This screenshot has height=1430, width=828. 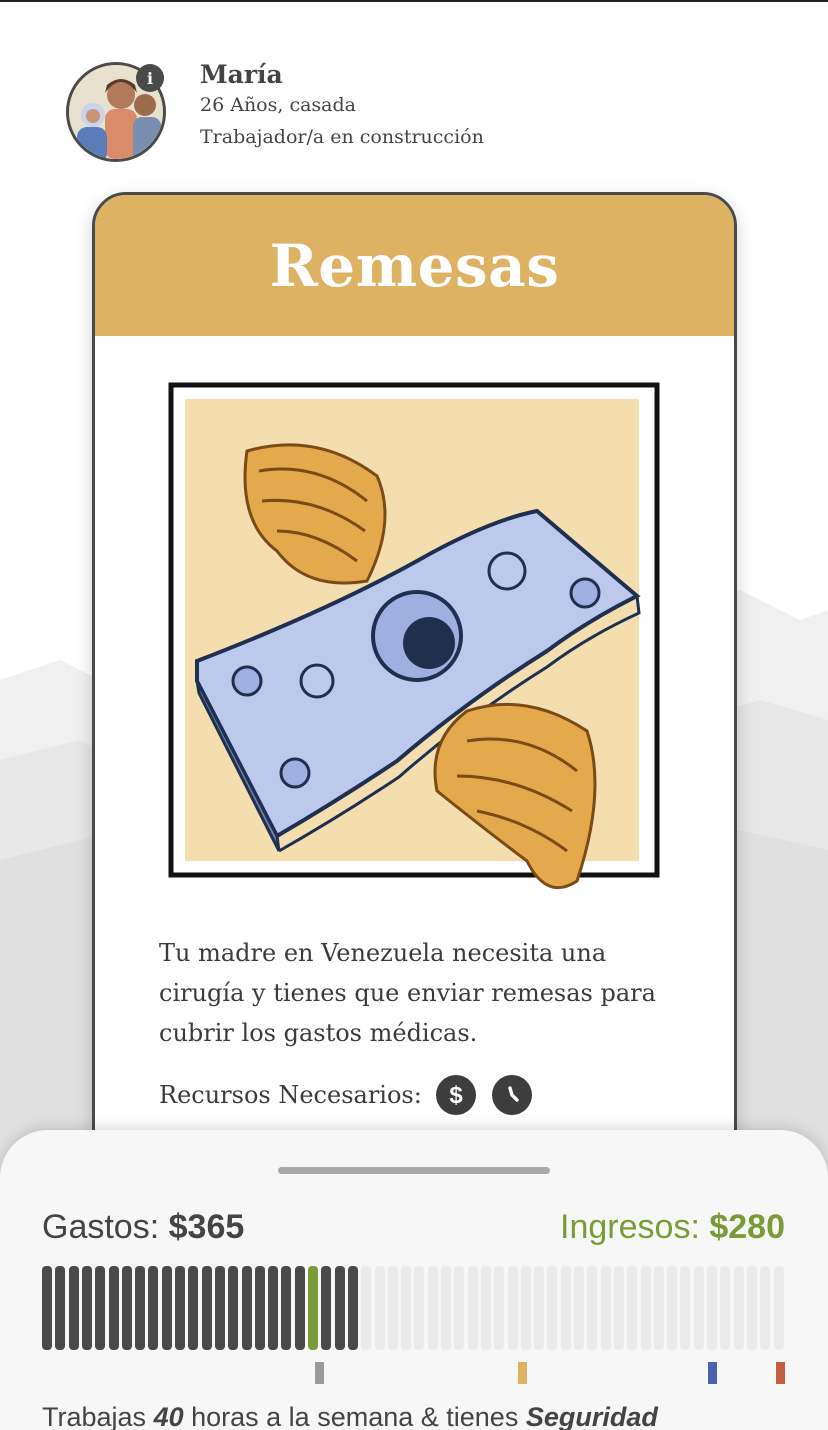 I want to click on hours-benefit: Seguridad, so click(x=591, y=1416).